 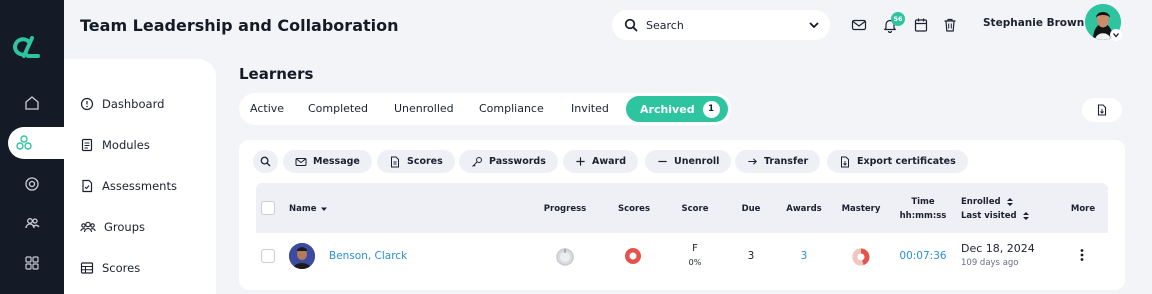 What do you see at coordinates (1025, 216) in the screenshot?
I see `sort-icon` at bounding box center [1025, 216].